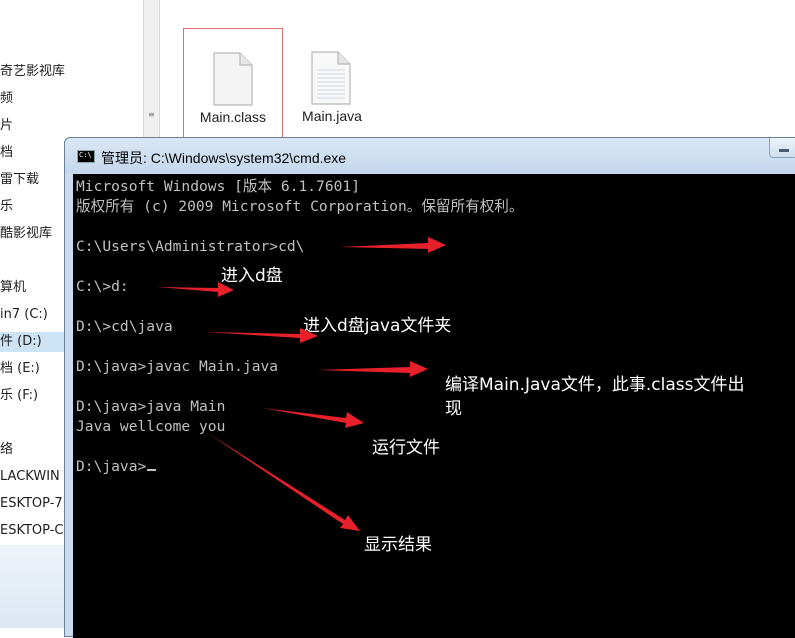  Describe the element at coordinates (406, 448) in the screenshot. I see `annotation-run-file: 运行文件` at that location.